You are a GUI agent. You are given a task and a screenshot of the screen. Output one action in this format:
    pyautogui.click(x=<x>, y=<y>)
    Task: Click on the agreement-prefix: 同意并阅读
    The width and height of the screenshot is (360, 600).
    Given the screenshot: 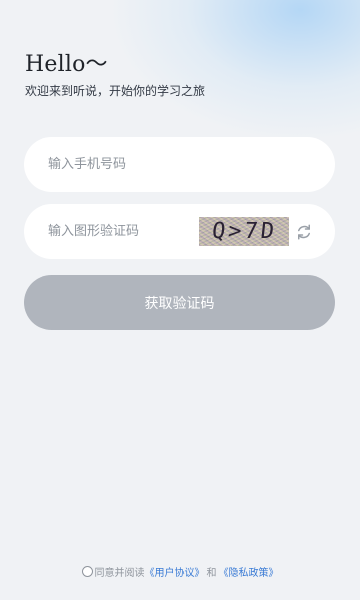 What is the action you would take?
    pyautogui.click(x=119, y=573)
    